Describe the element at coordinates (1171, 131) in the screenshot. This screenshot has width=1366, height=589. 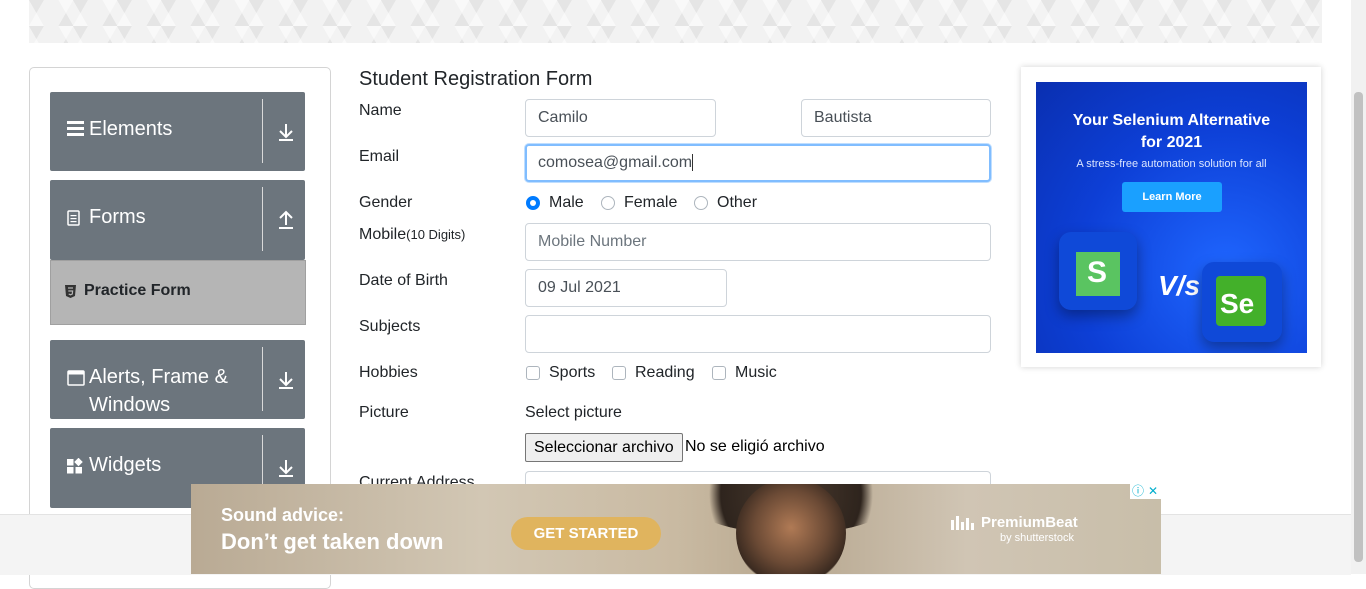
I see `ad-title: Your Selenium Alternative for 2021` at that location.